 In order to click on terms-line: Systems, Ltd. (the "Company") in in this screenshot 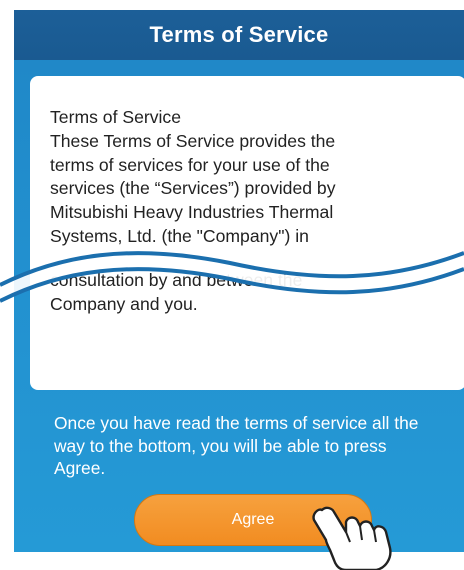, I will do `click(179, 235)`.